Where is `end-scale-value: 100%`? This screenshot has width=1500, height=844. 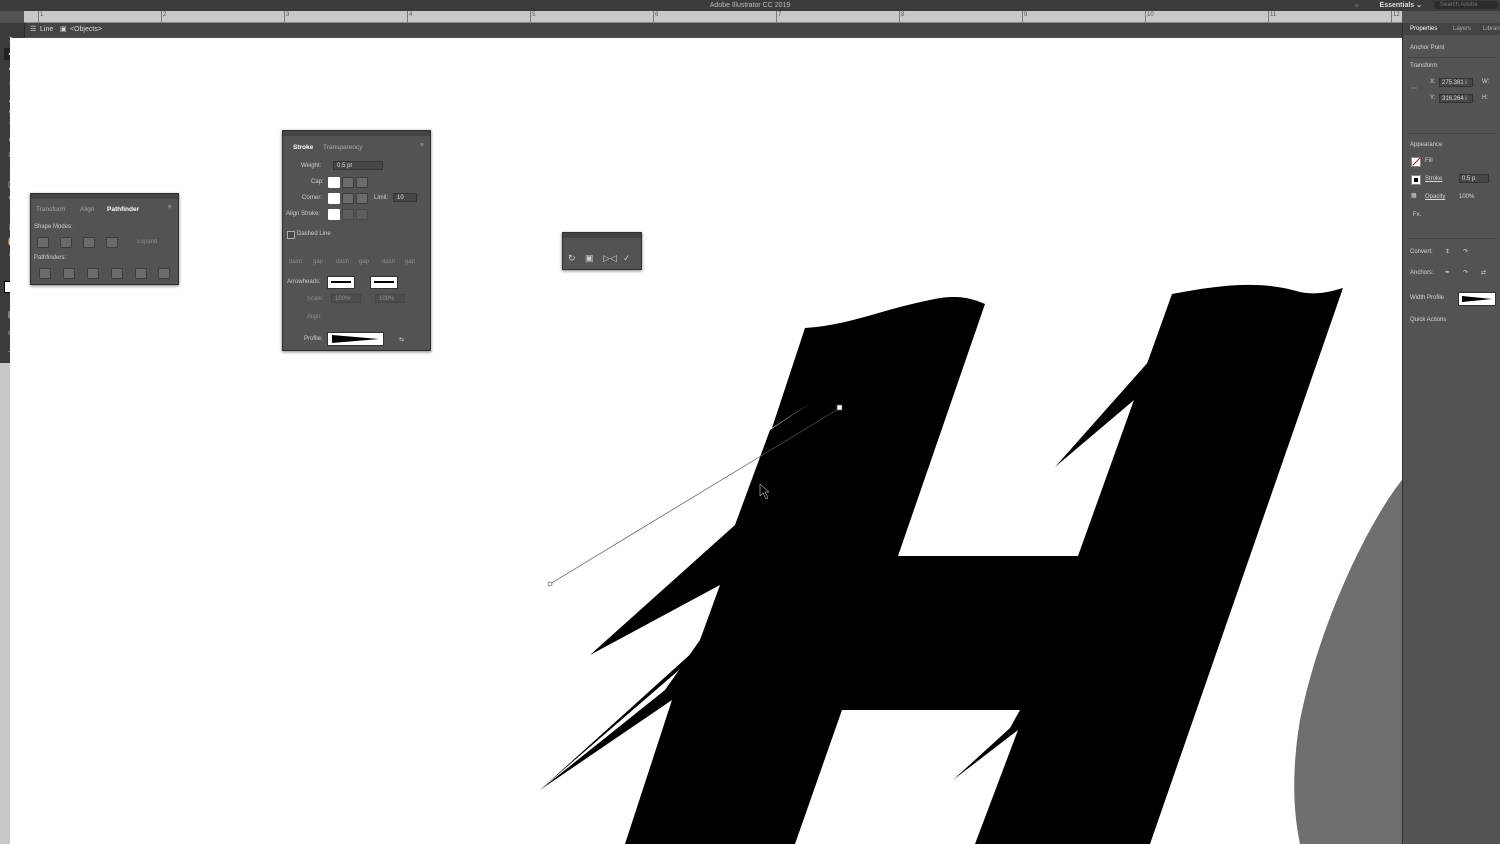
end-scale-value: 100% is located at coordinates (387, 299).